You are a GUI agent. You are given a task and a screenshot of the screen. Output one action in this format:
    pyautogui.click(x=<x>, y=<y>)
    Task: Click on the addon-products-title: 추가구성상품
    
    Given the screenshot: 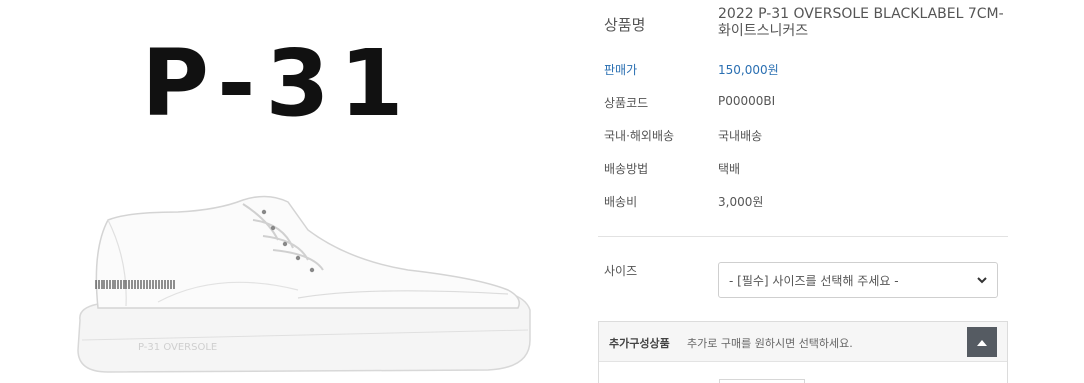 What is the action you would take?
    pyautogui.click(x=639, y=343)
    